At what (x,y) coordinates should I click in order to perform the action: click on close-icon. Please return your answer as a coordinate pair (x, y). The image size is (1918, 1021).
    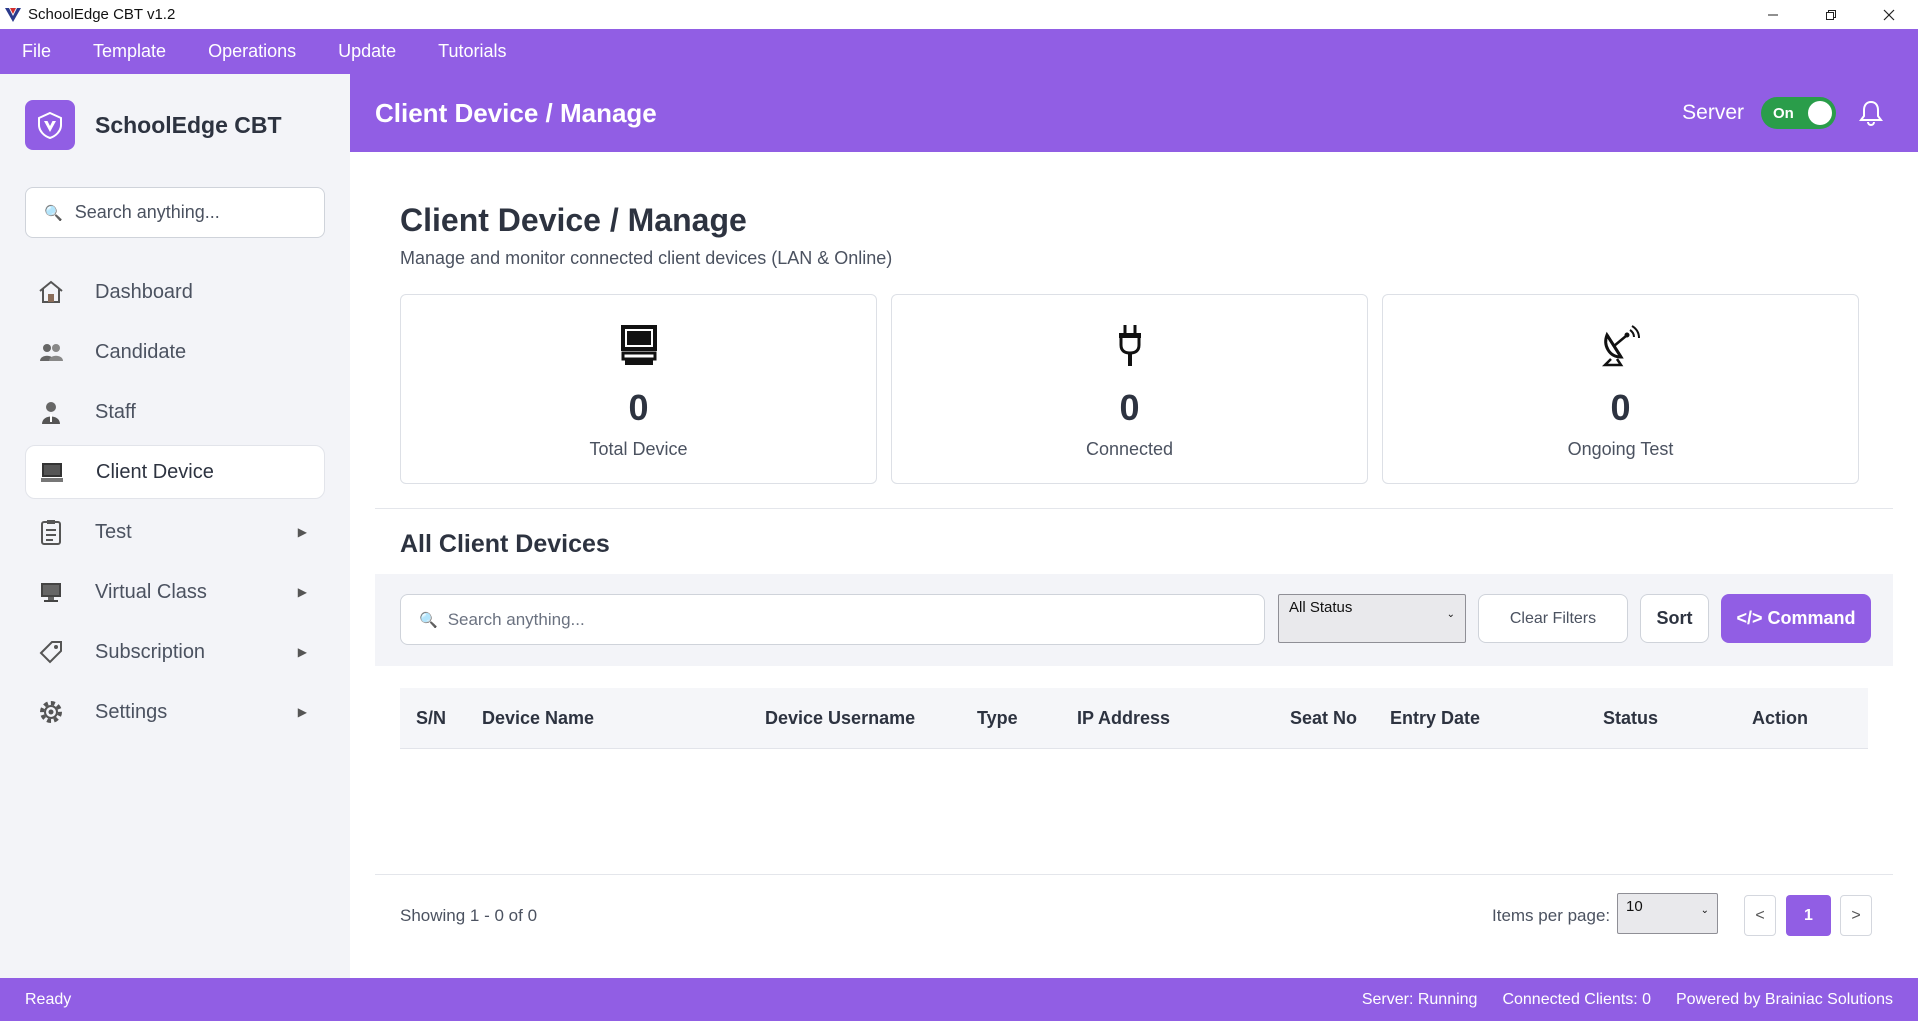
    Looking at the image, I should click on (1889, 14).